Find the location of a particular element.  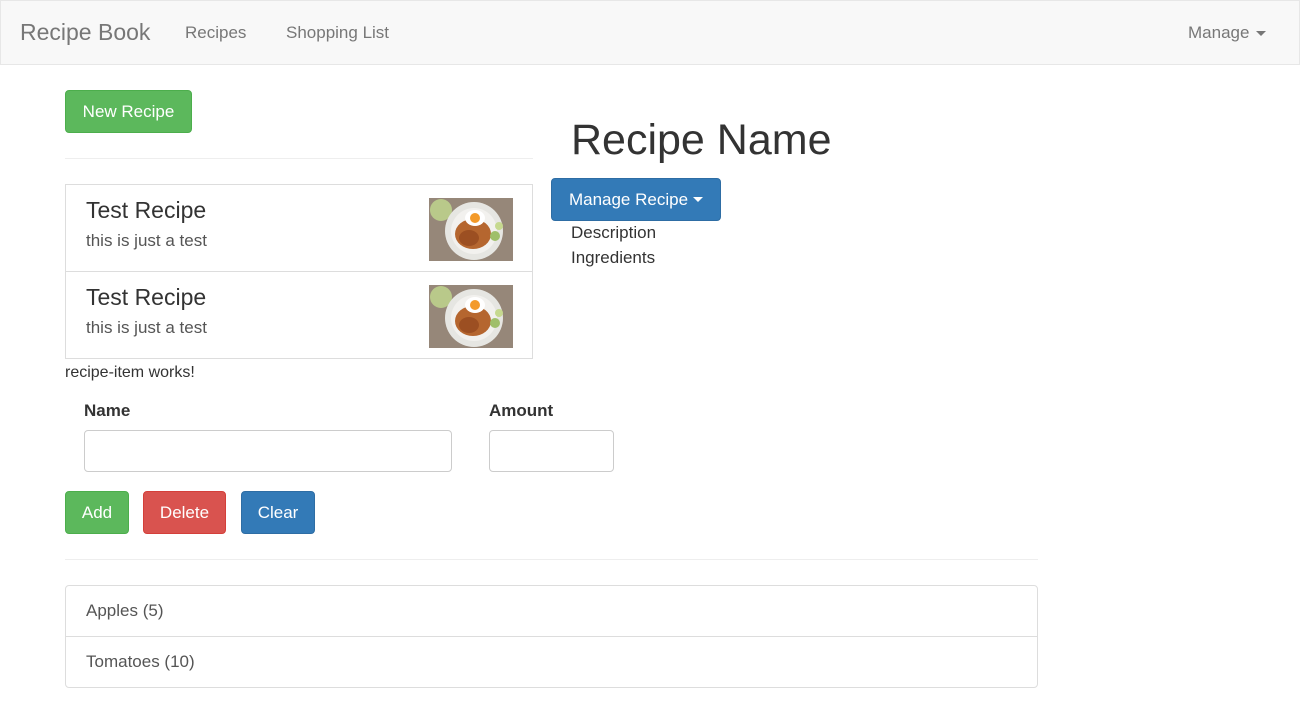

recipe-detail-title: Recipe Name is located at coordinates (701, 140).